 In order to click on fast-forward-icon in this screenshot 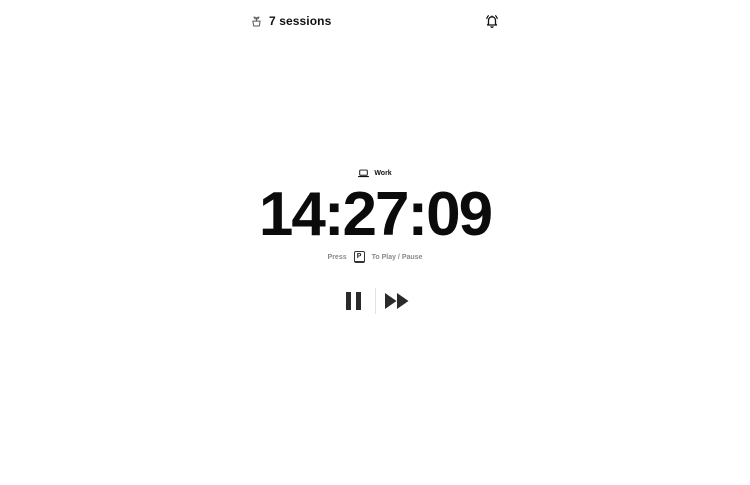, I will do `click(396, 301)`.